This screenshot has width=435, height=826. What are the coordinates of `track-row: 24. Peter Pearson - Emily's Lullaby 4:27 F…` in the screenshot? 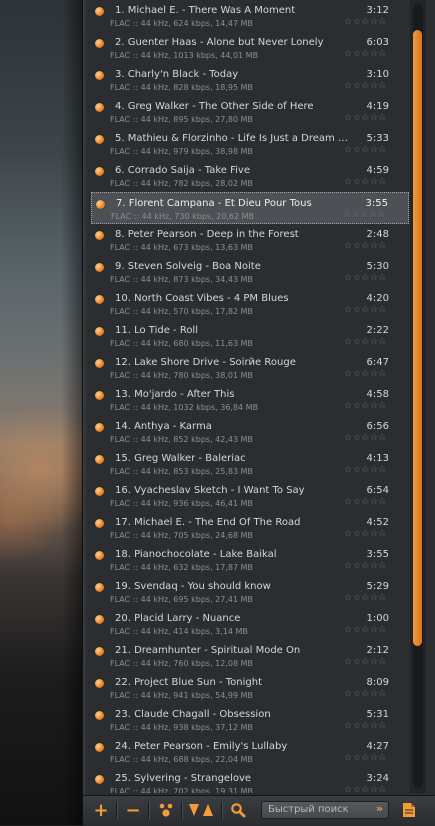 It's located at (250, 752).